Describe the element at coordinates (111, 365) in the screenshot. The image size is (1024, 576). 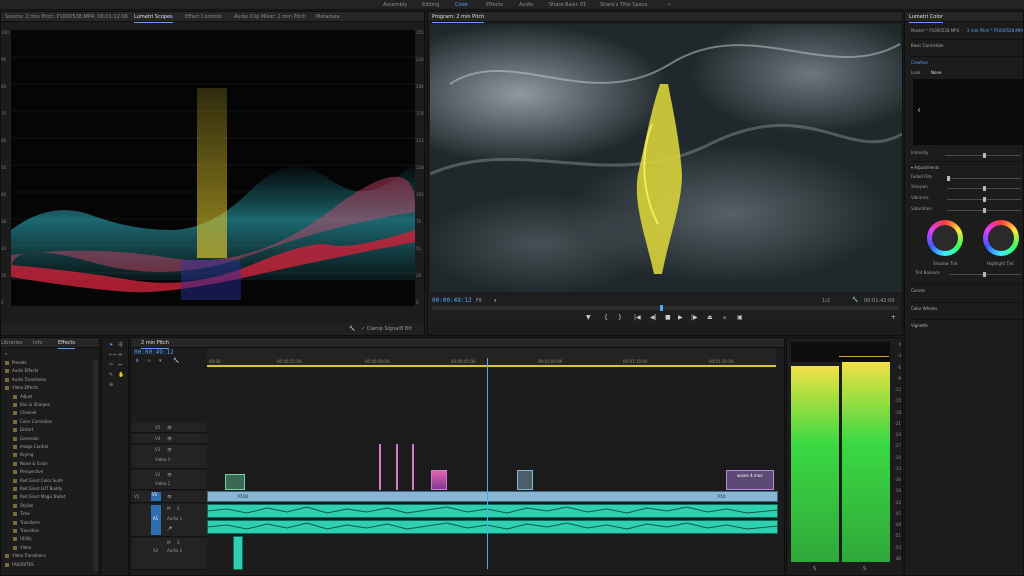
I see `razor-tool-icon: ✂` at that location.